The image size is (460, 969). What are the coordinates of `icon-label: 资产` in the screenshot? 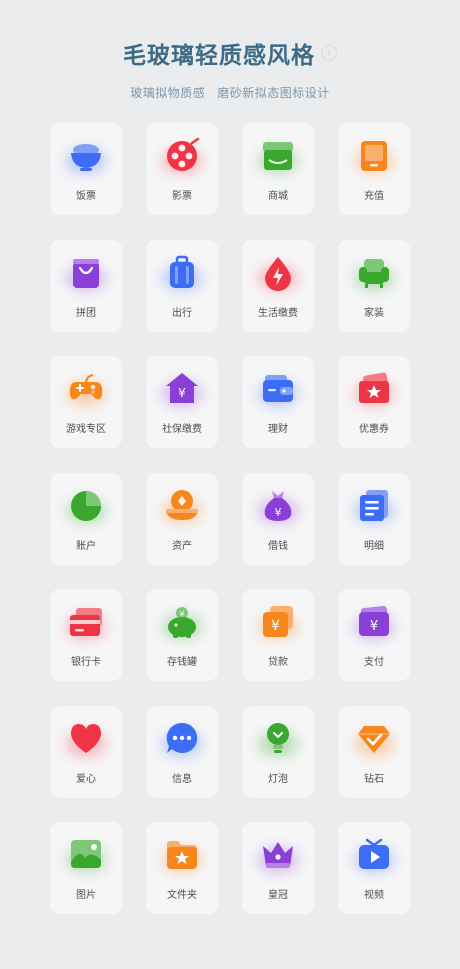 It's located at (182, 546).